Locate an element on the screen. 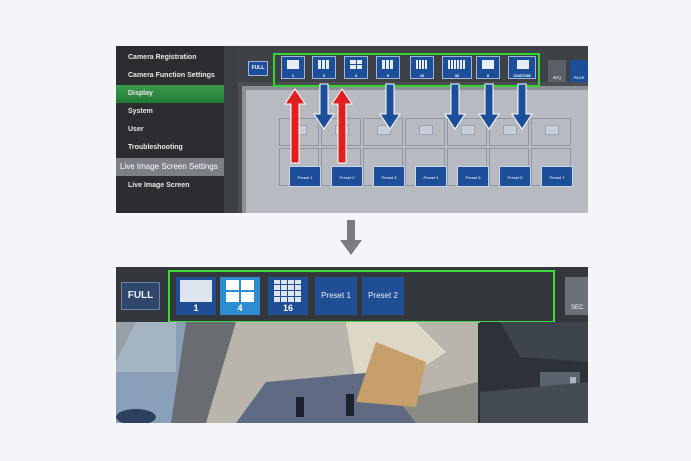  camera-view-left is located at coordinates (297, 372).